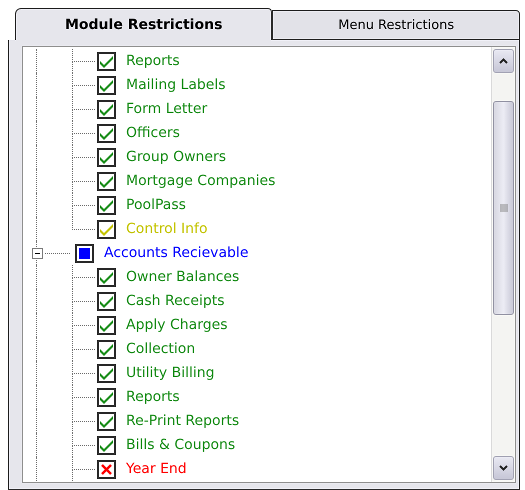 This screenshot has width=525, height=490. I want to click on tree-item-label: Cash Receipts, so click(175, 301).